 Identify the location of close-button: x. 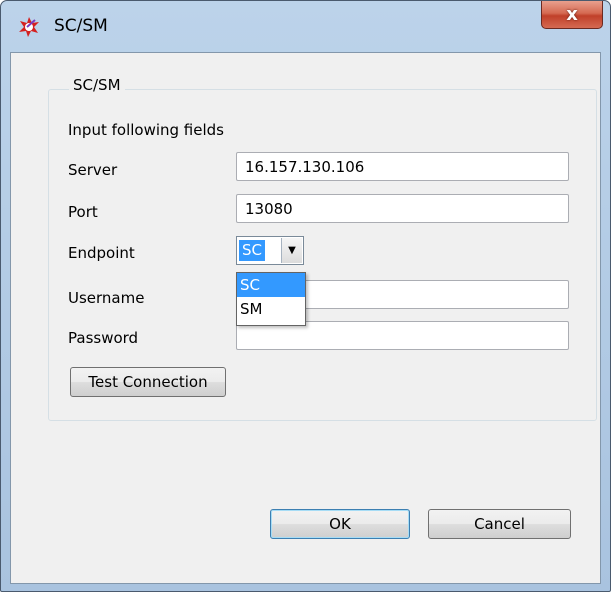
(572, 15).